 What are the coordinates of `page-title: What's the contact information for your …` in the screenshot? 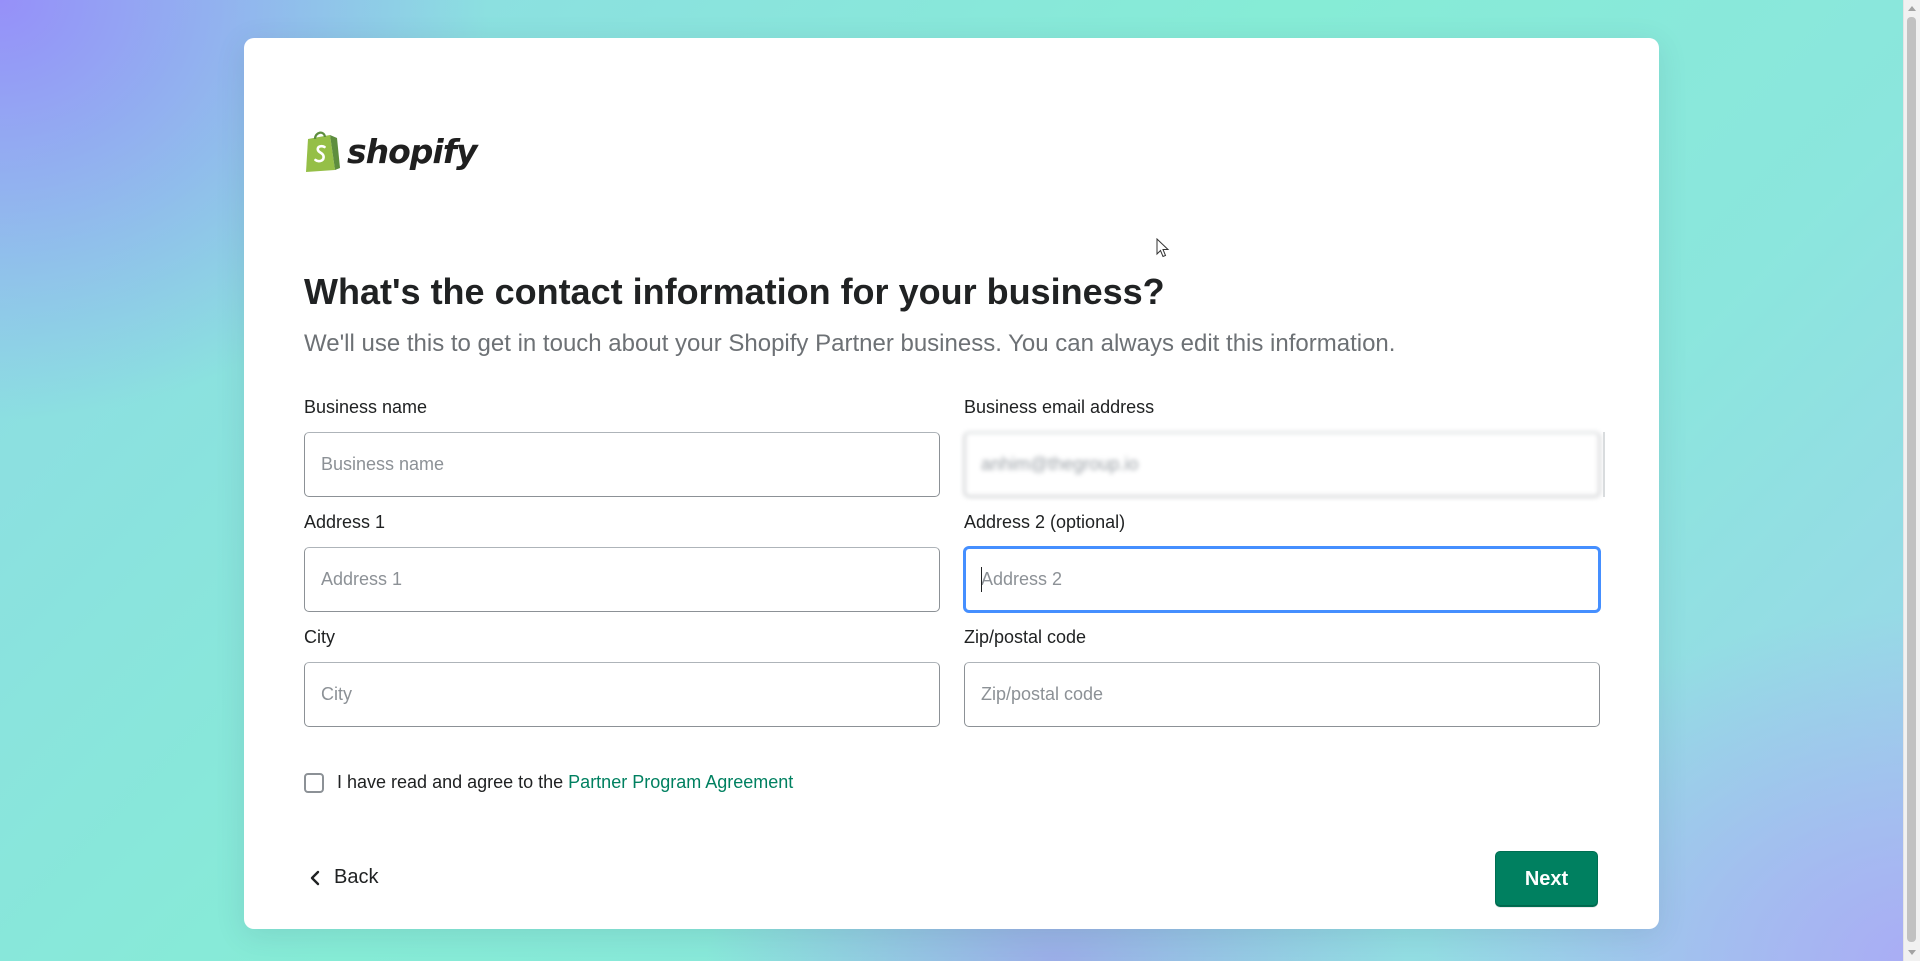 It's located at (734, 291).